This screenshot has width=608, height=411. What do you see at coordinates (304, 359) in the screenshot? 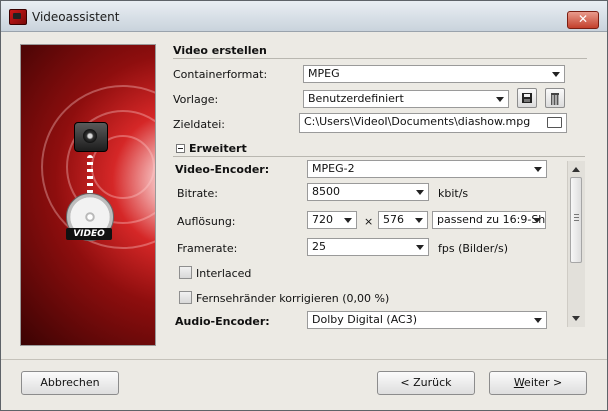
I see `footer-divider` at bounding box center [304, 359].